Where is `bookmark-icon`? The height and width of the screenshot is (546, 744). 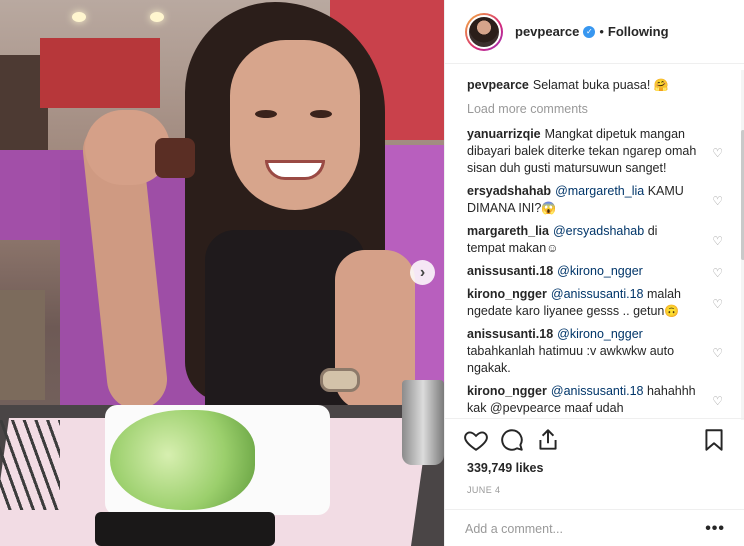
bookmark-icon is located at coordinates (714, 440).